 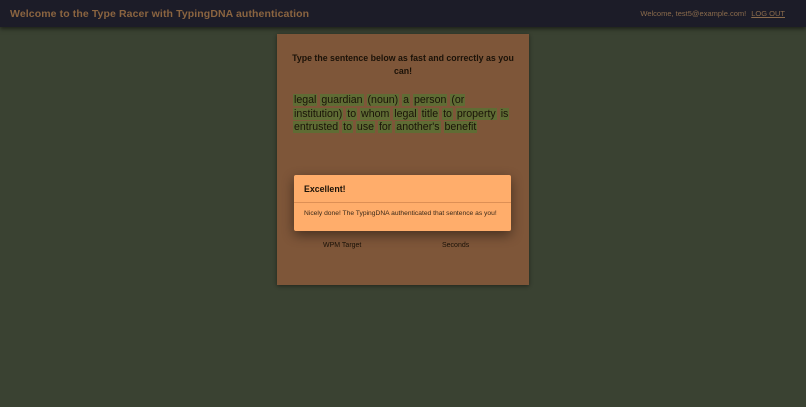 I want to click on sentence-word: use, so click(x=365, y=127).